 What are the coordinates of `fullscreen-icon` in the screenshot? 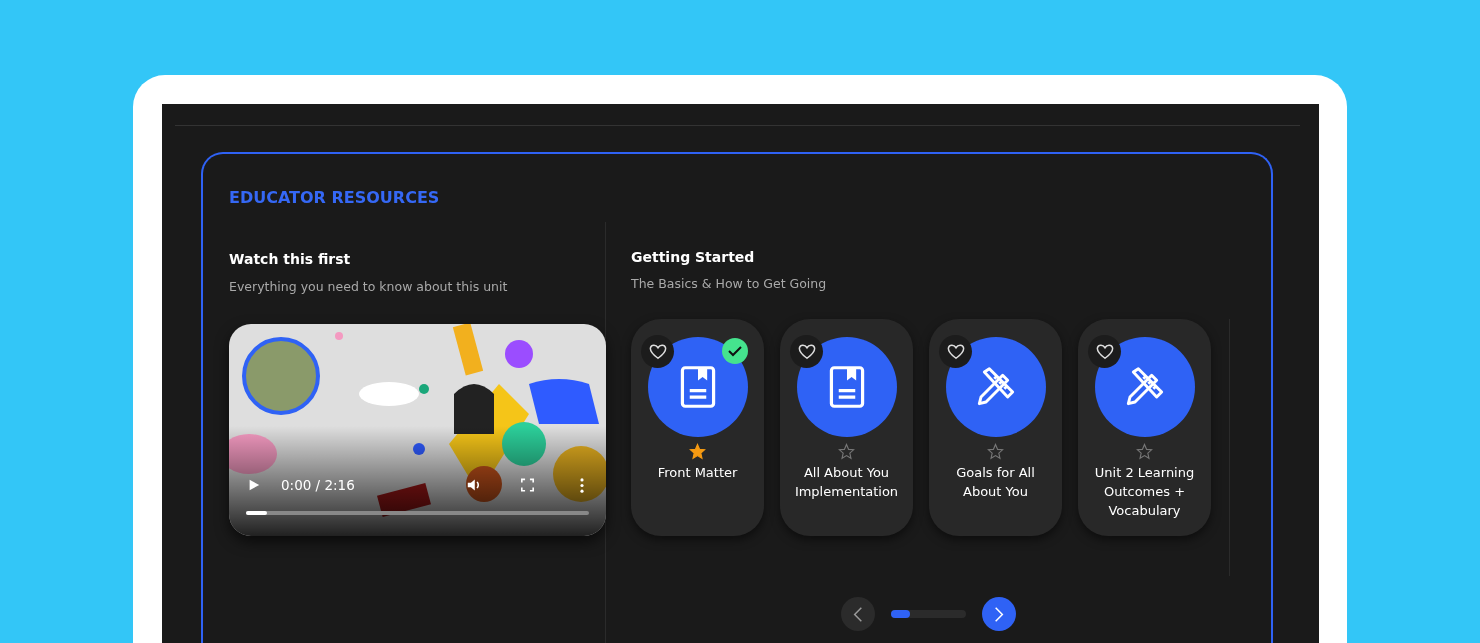 It's located at (527, 485).